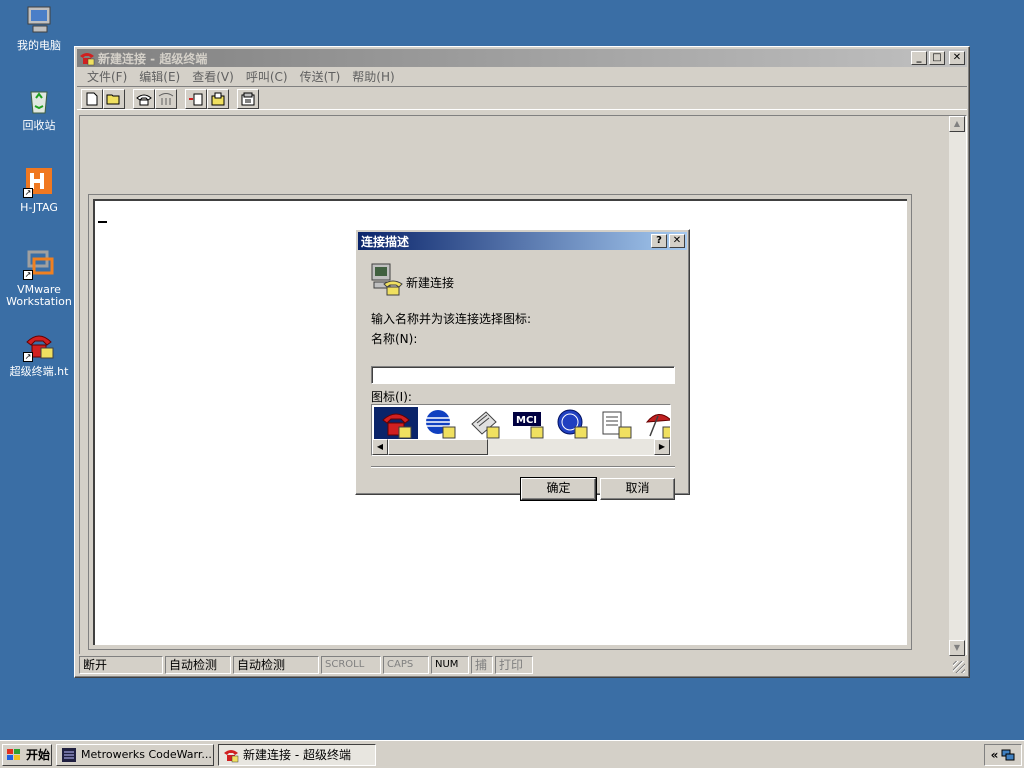 This screenshot has width=1024, height=768. What do you see at coordinates (522, 241) in the screenshot?
I see `dialog-titlebar: 连接描述 ? ✕` at bounding box center [522, 241].